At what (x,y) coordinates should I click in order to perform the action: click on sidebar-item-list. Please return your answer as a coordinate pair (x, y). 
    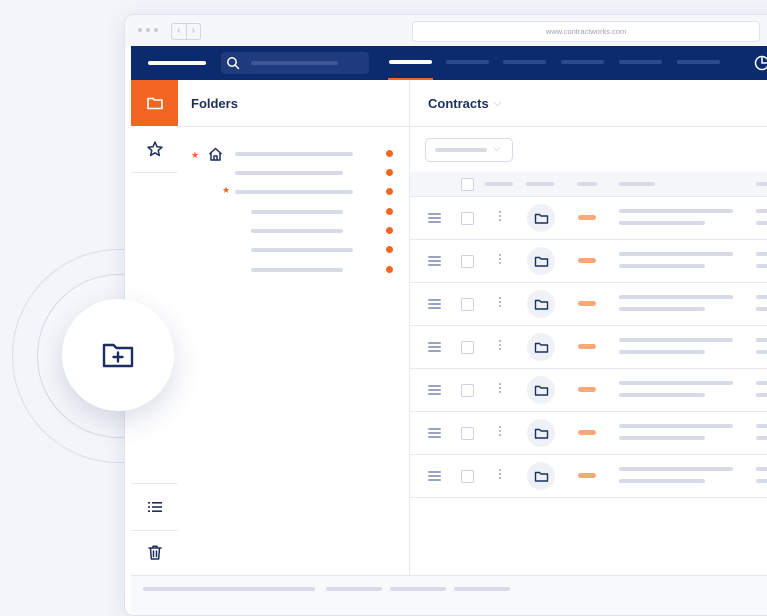
    Looking at the image, I should click on (154, 507).